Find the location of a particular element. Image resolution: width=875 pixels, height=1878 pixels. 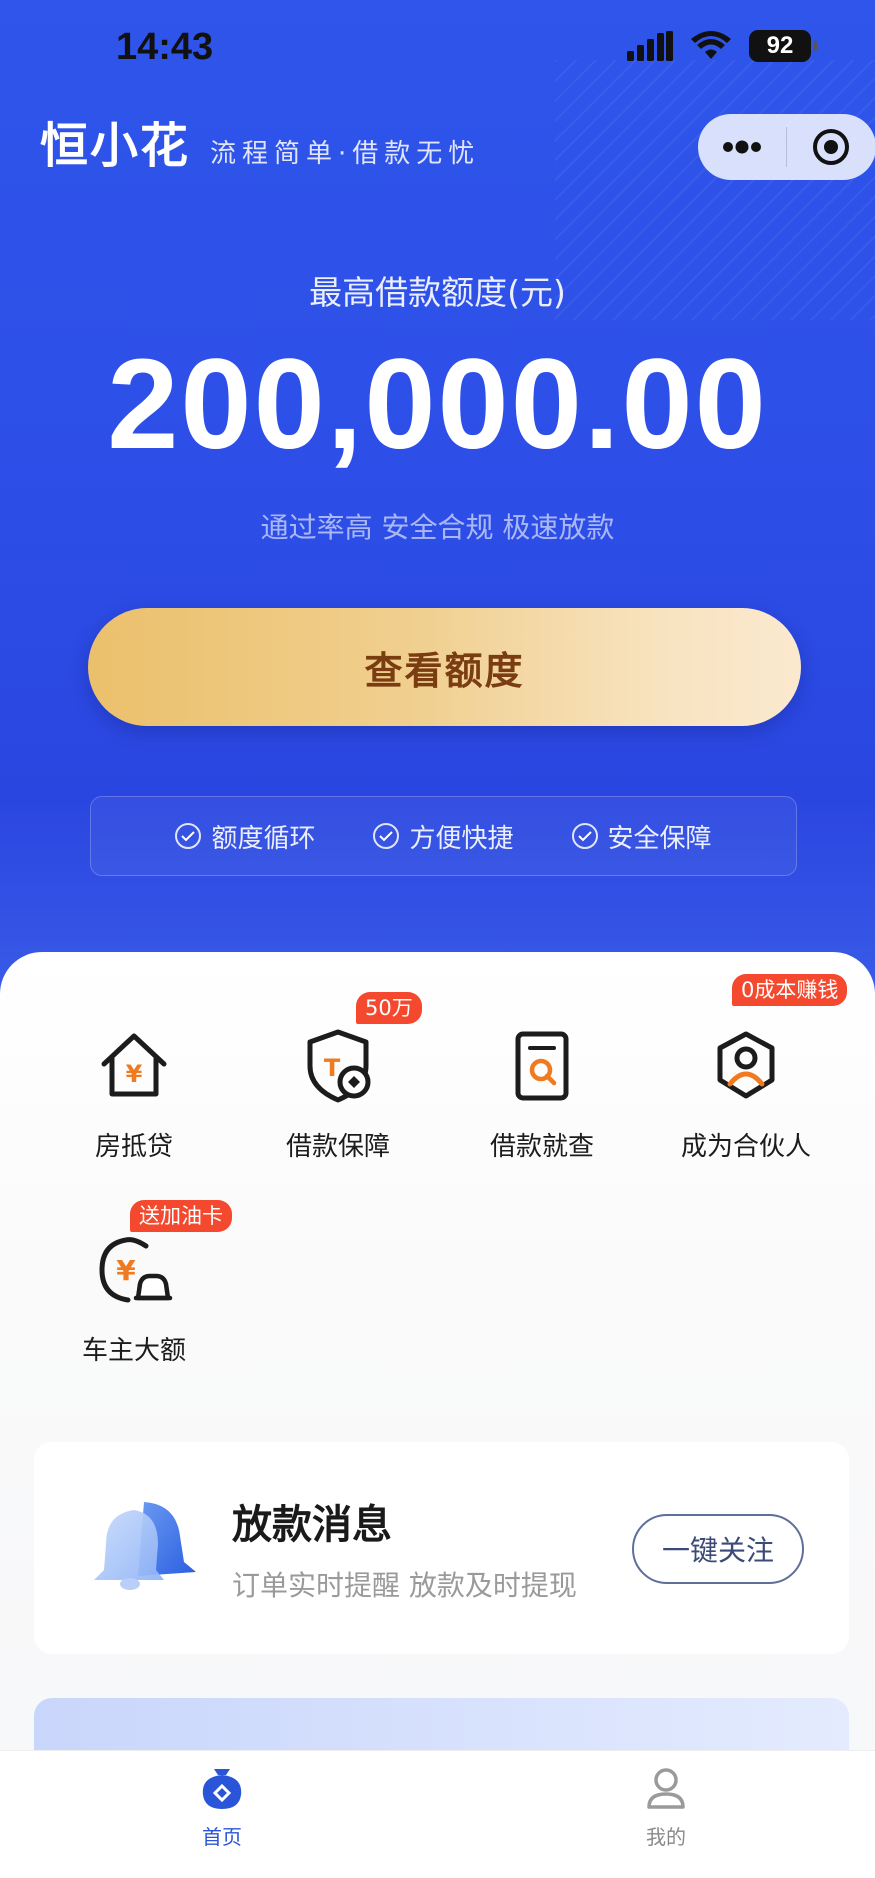

bell-icon is located at coordinates (145, 1546).